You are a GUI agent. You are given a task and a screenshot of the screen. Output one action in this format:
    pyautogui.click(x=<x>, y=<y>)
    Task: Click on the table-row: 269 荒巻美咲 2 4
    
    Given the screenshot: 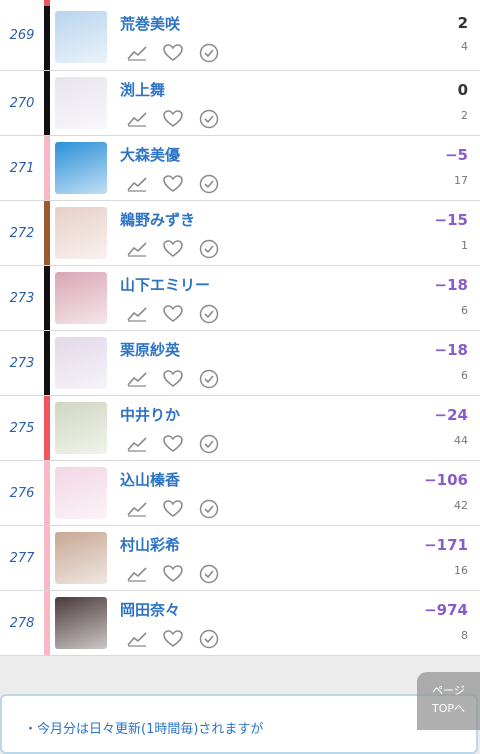 What is the action you would take?
    pyautogui.click(x=240, y=35)
    